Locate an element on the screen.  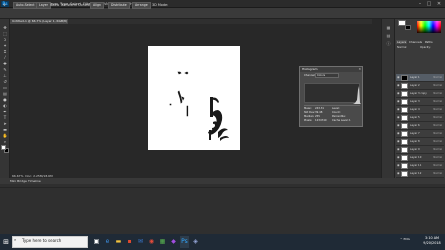
auto-select-button: Auto-Select is located at coordinates (25, 5).